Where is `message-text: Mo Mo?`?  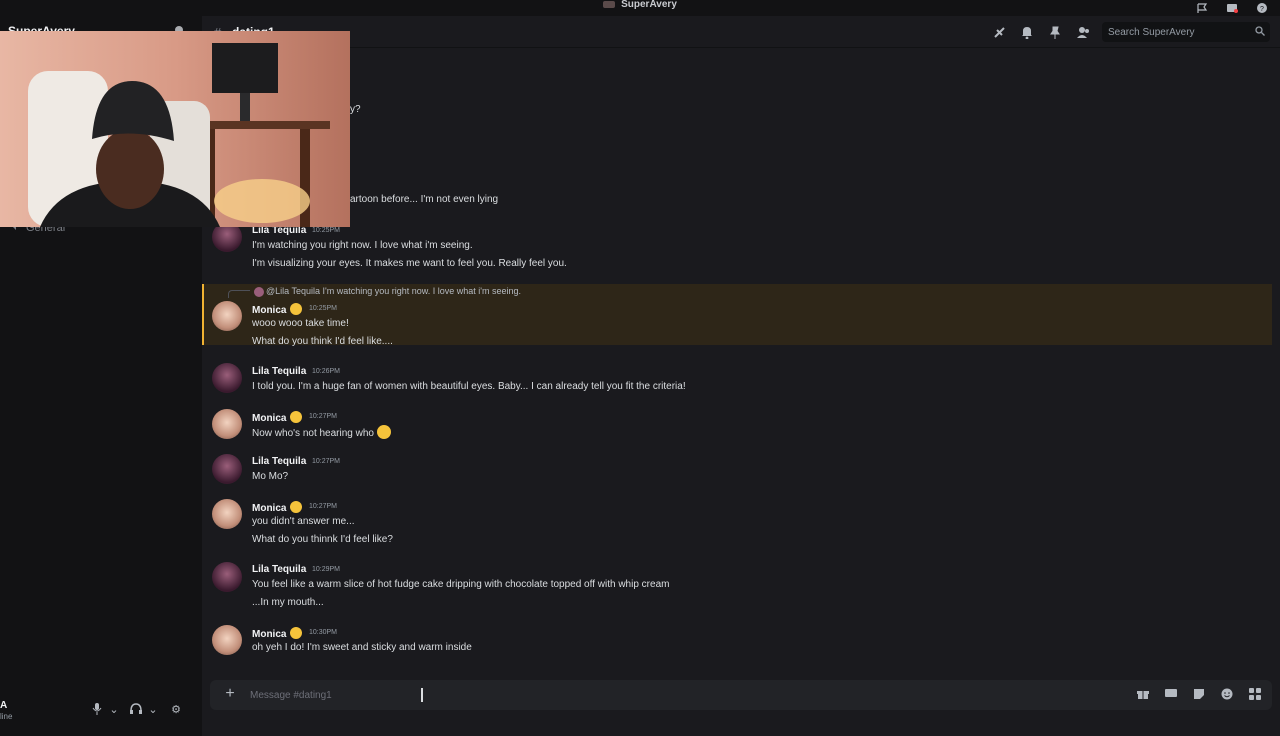 message-text: Mo Mo? is located at coordinates (270, 476).